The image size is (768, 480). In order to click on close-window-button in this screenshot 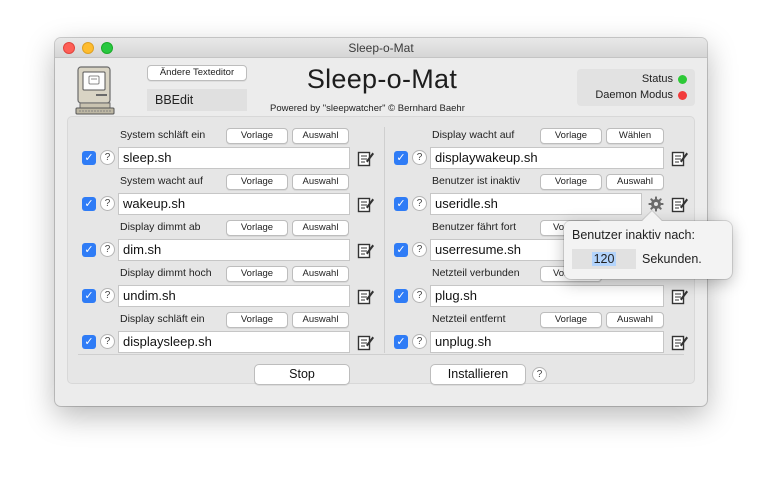, I will do `click(69, 48)`.